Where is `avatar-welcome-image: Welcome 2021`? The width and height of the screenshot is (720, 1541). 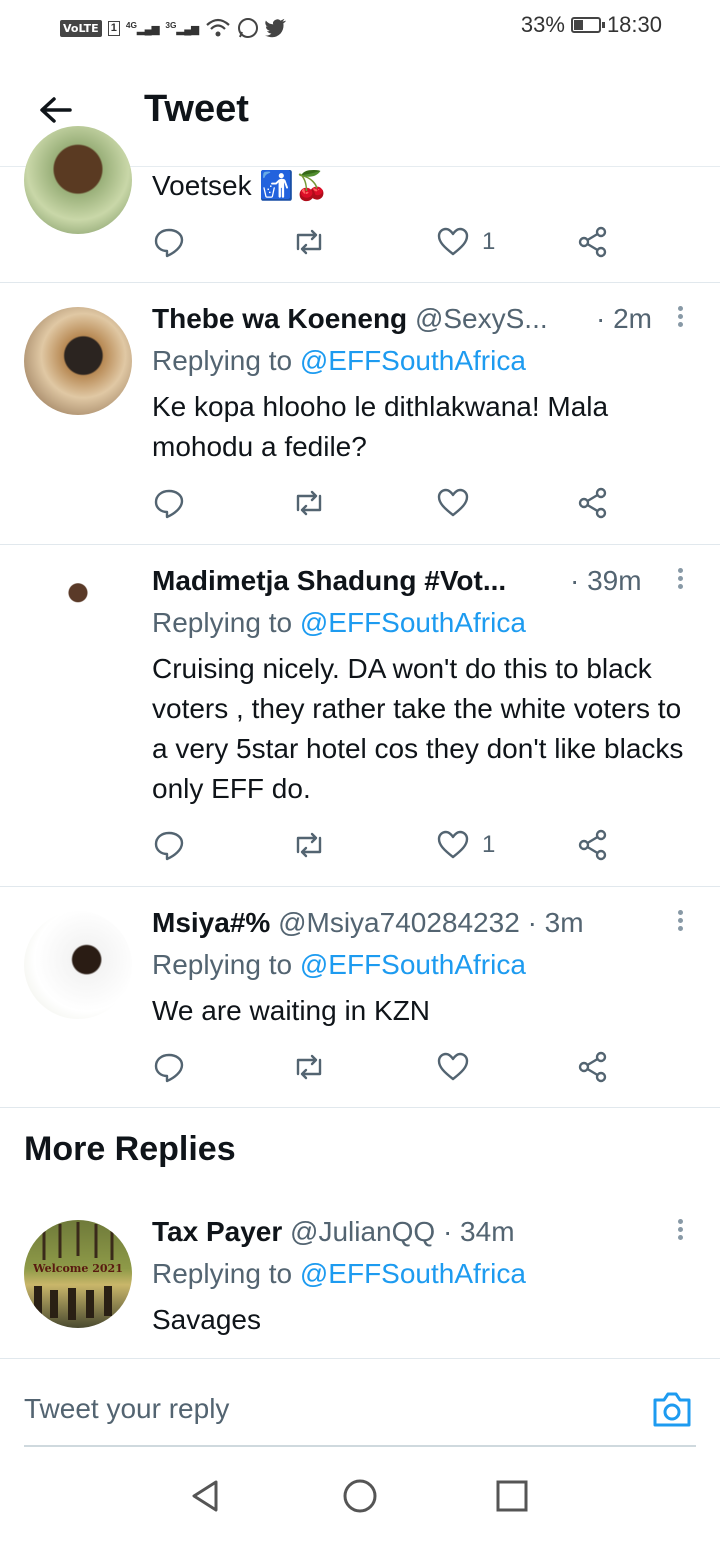
avatar-welcome-image: Welcome 2021 is located at coordinates (77, 1271).